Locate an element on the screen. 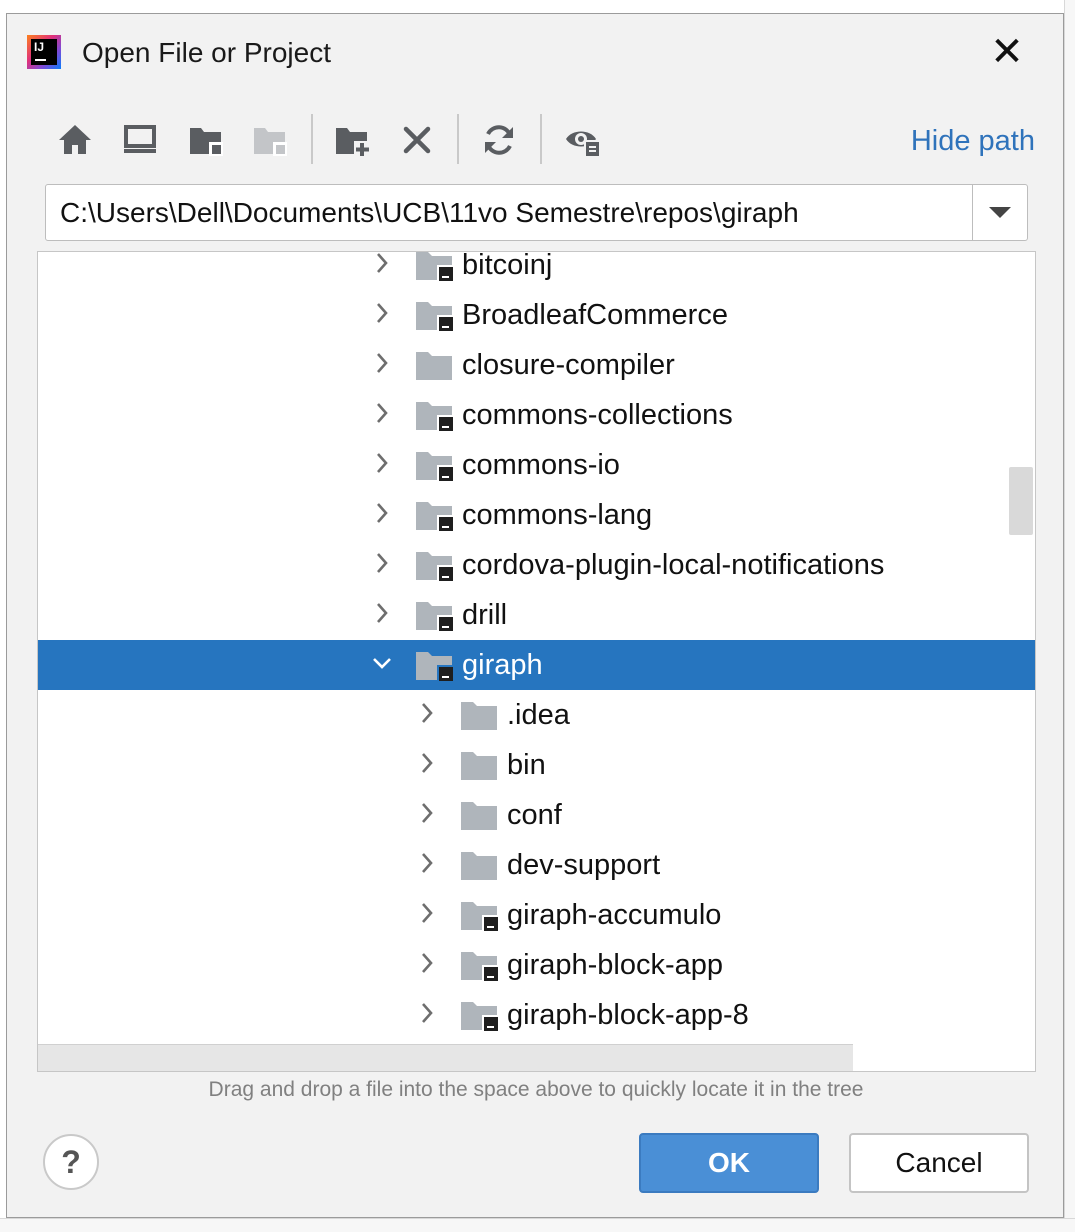  tree-item-label: giraph-block-app is located at coordinates (615, 965).